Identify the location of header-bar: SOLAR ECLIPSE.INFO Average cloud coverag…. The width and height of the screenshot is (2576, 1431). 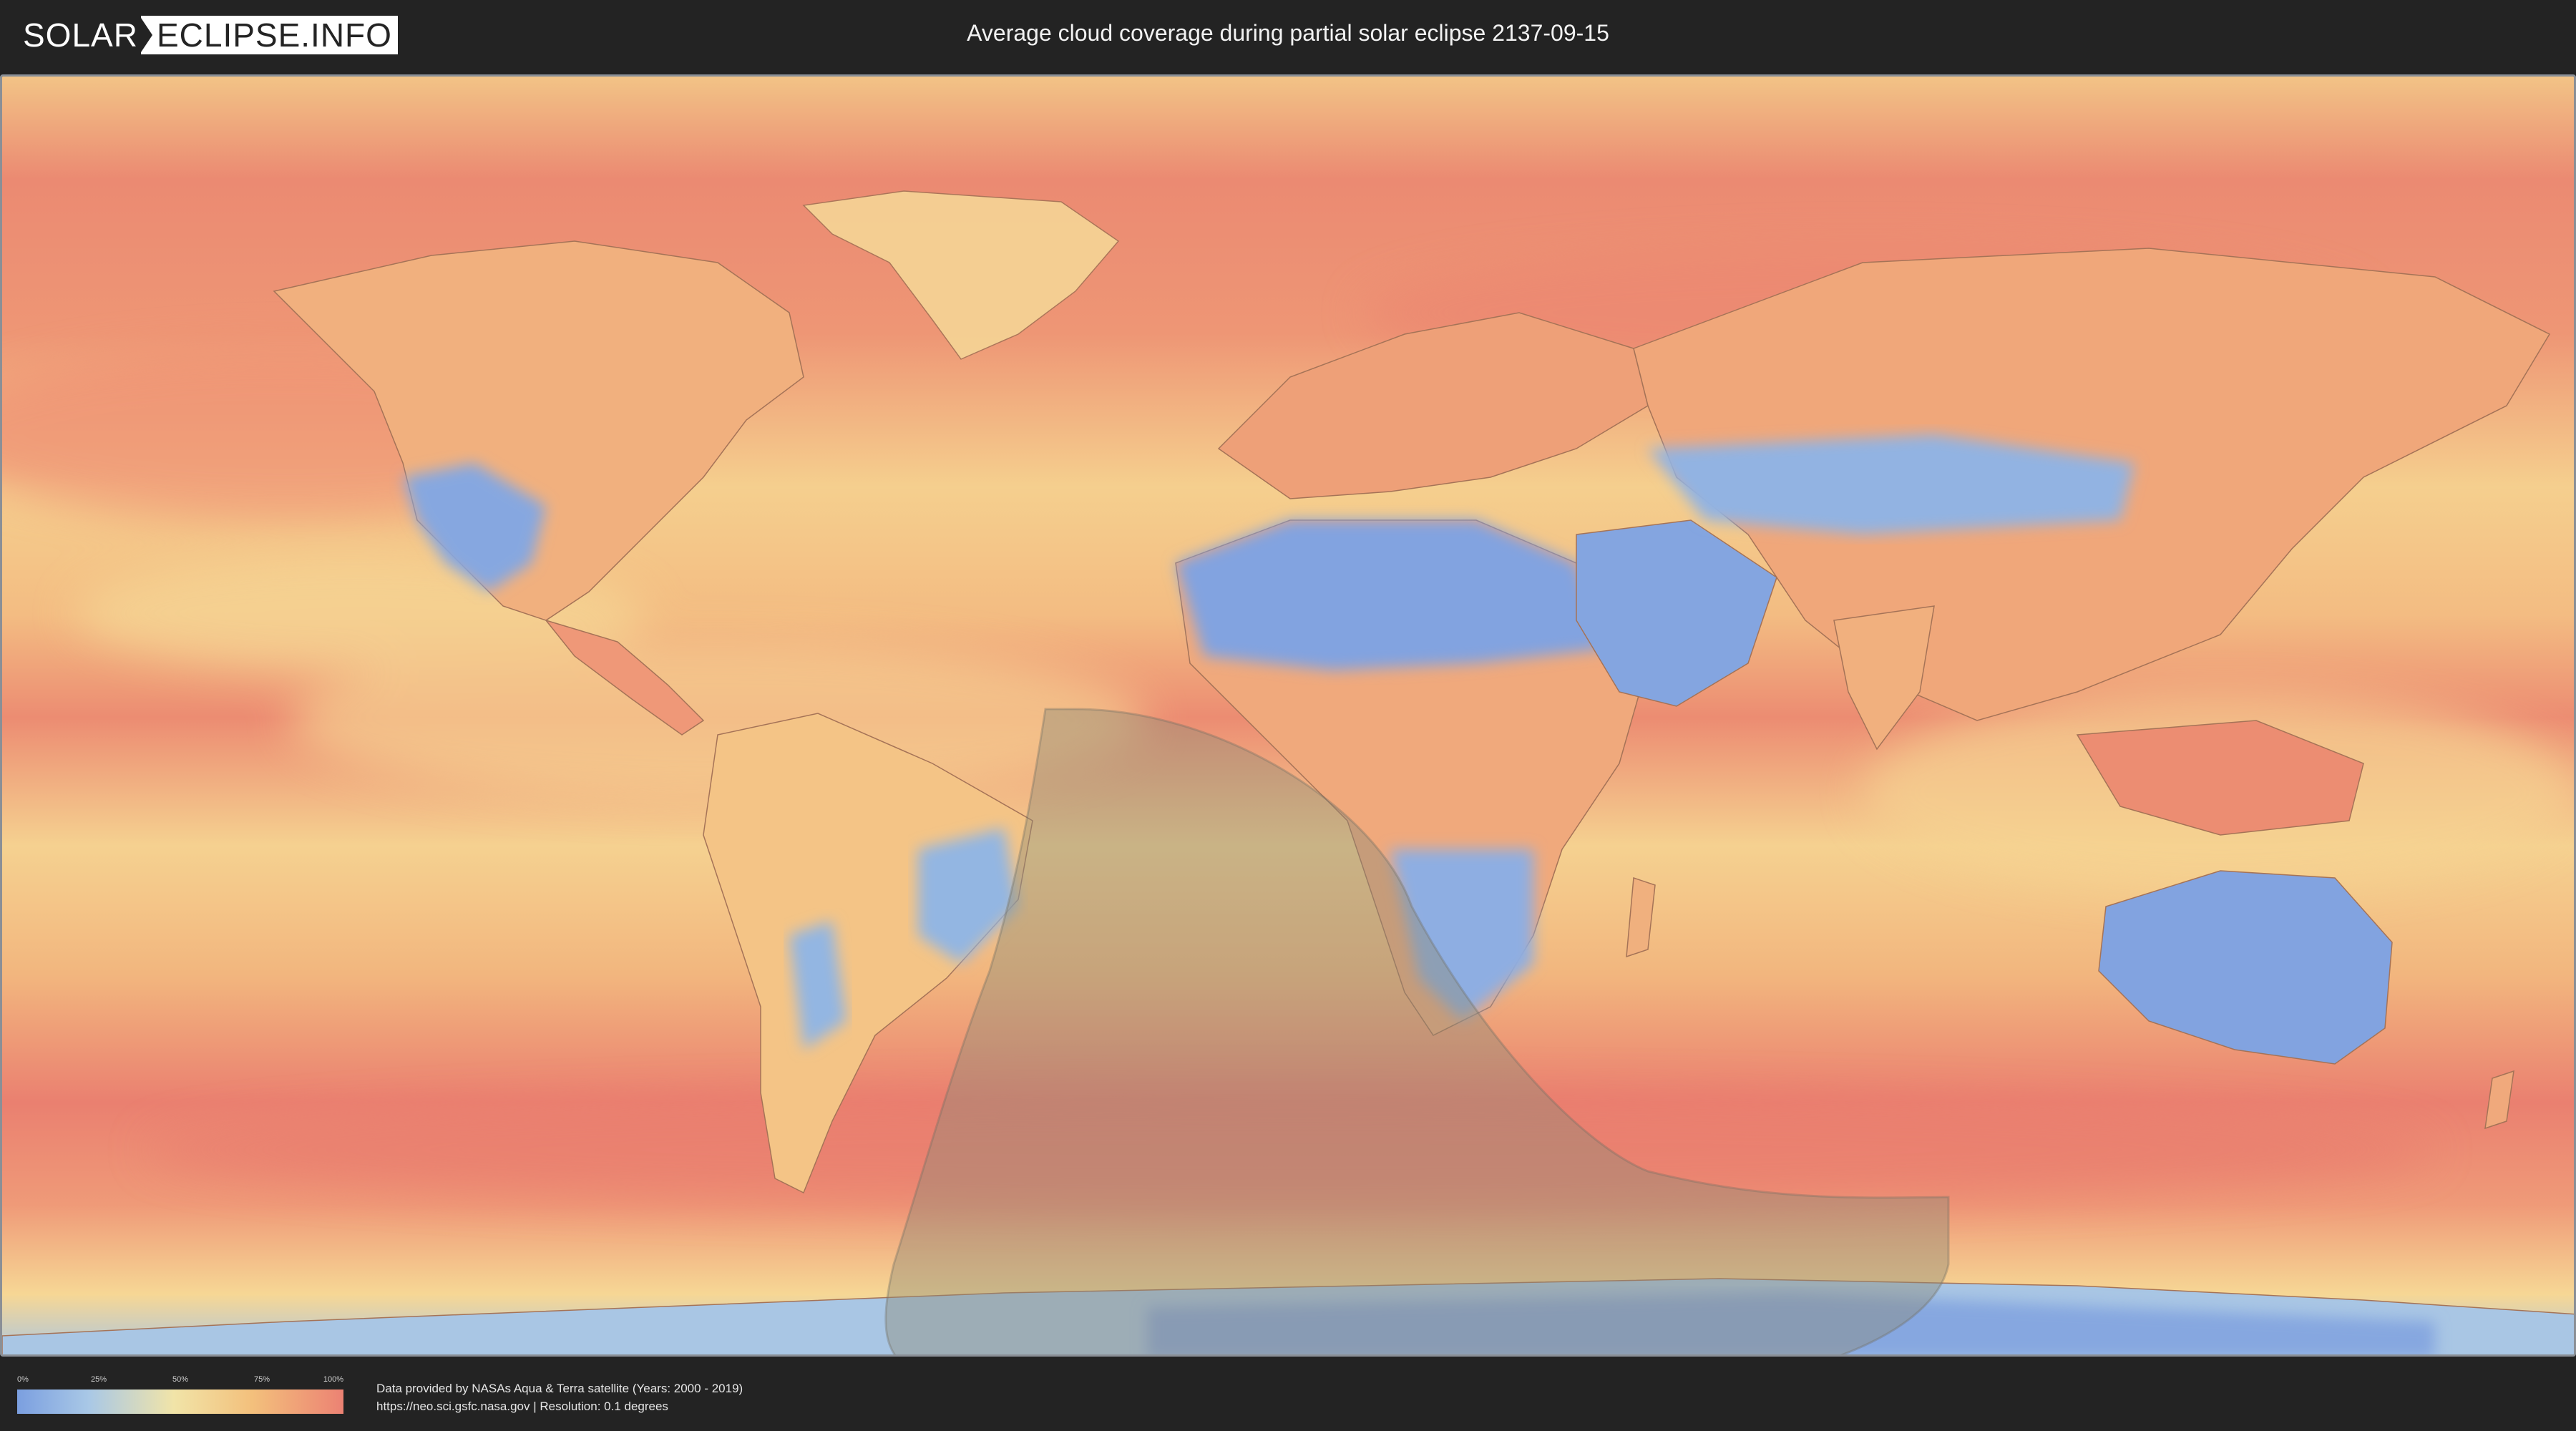
(1288, 36).